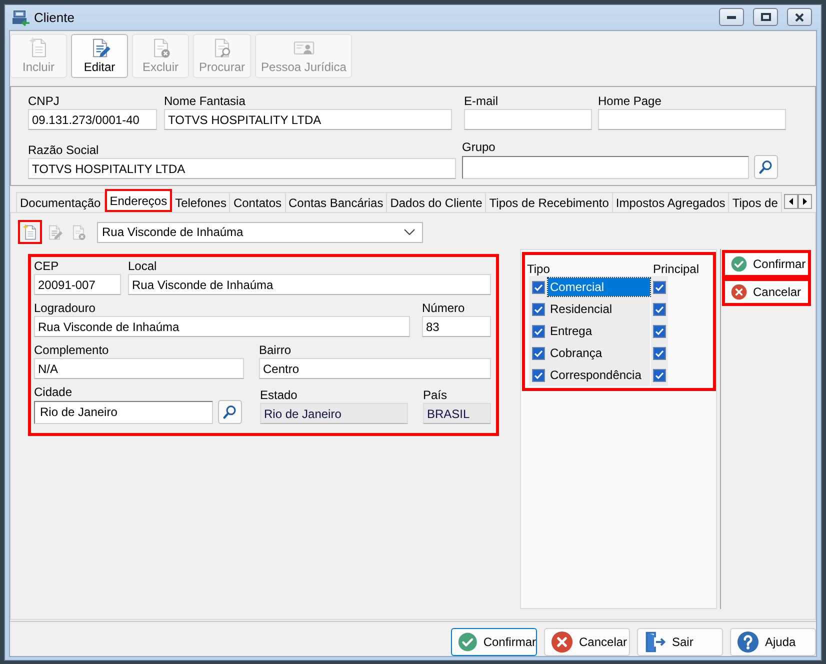  Describe the element at coordinates (54, 392) in the screenshot. I see `field-label: Cidade` at that location.